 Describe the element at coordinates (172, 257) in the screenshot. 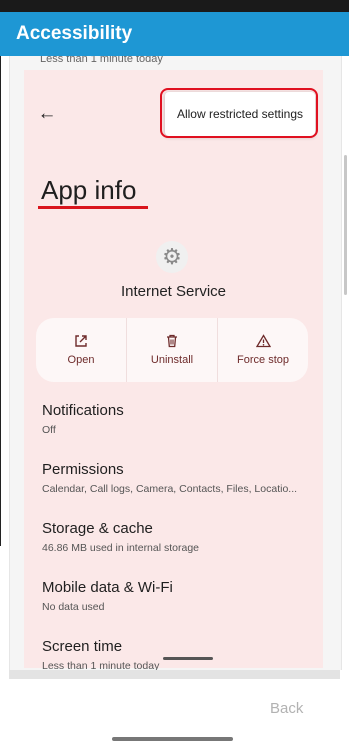

I see `gear-icon: ⚙` at that location.